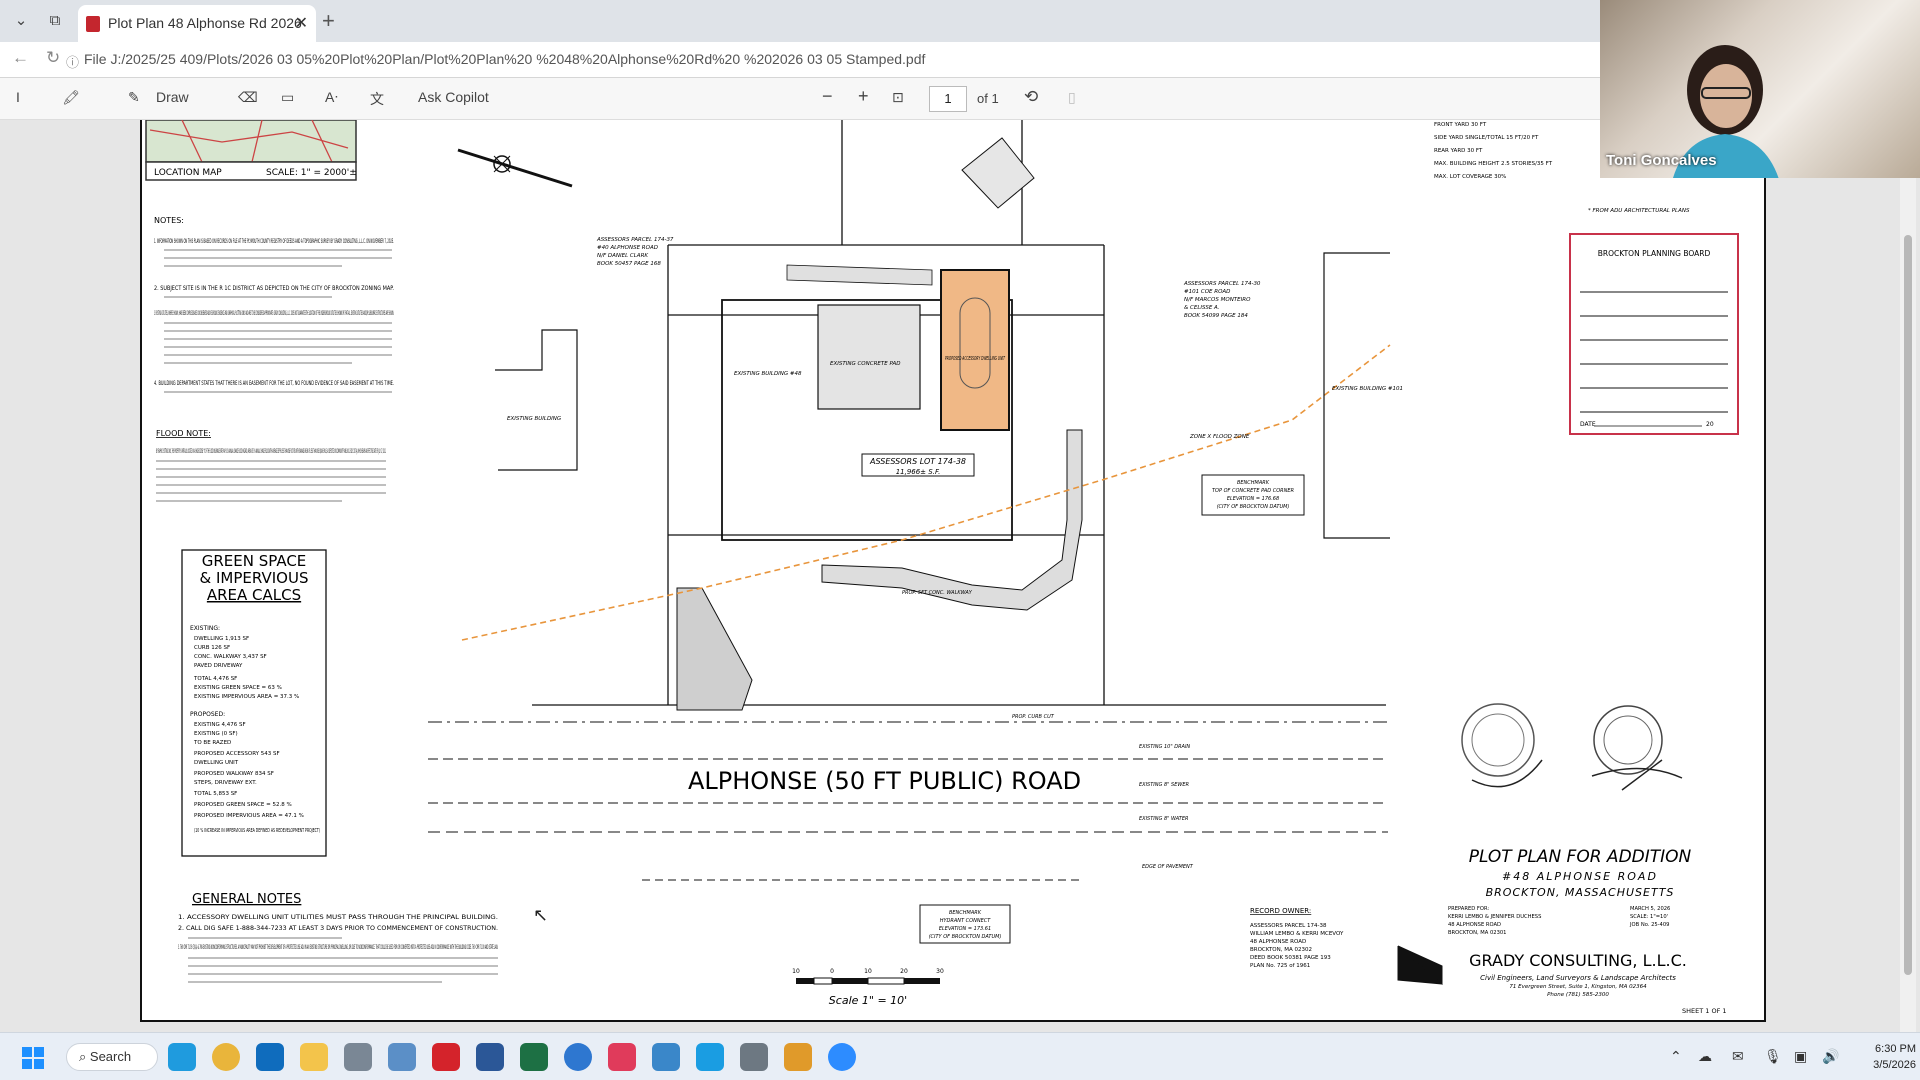 The height and width of the screenshot is (1080, 1920). Describe the element at coordinates (18, 97) in the screenshot. I see `text-select-icon: I` at that location.